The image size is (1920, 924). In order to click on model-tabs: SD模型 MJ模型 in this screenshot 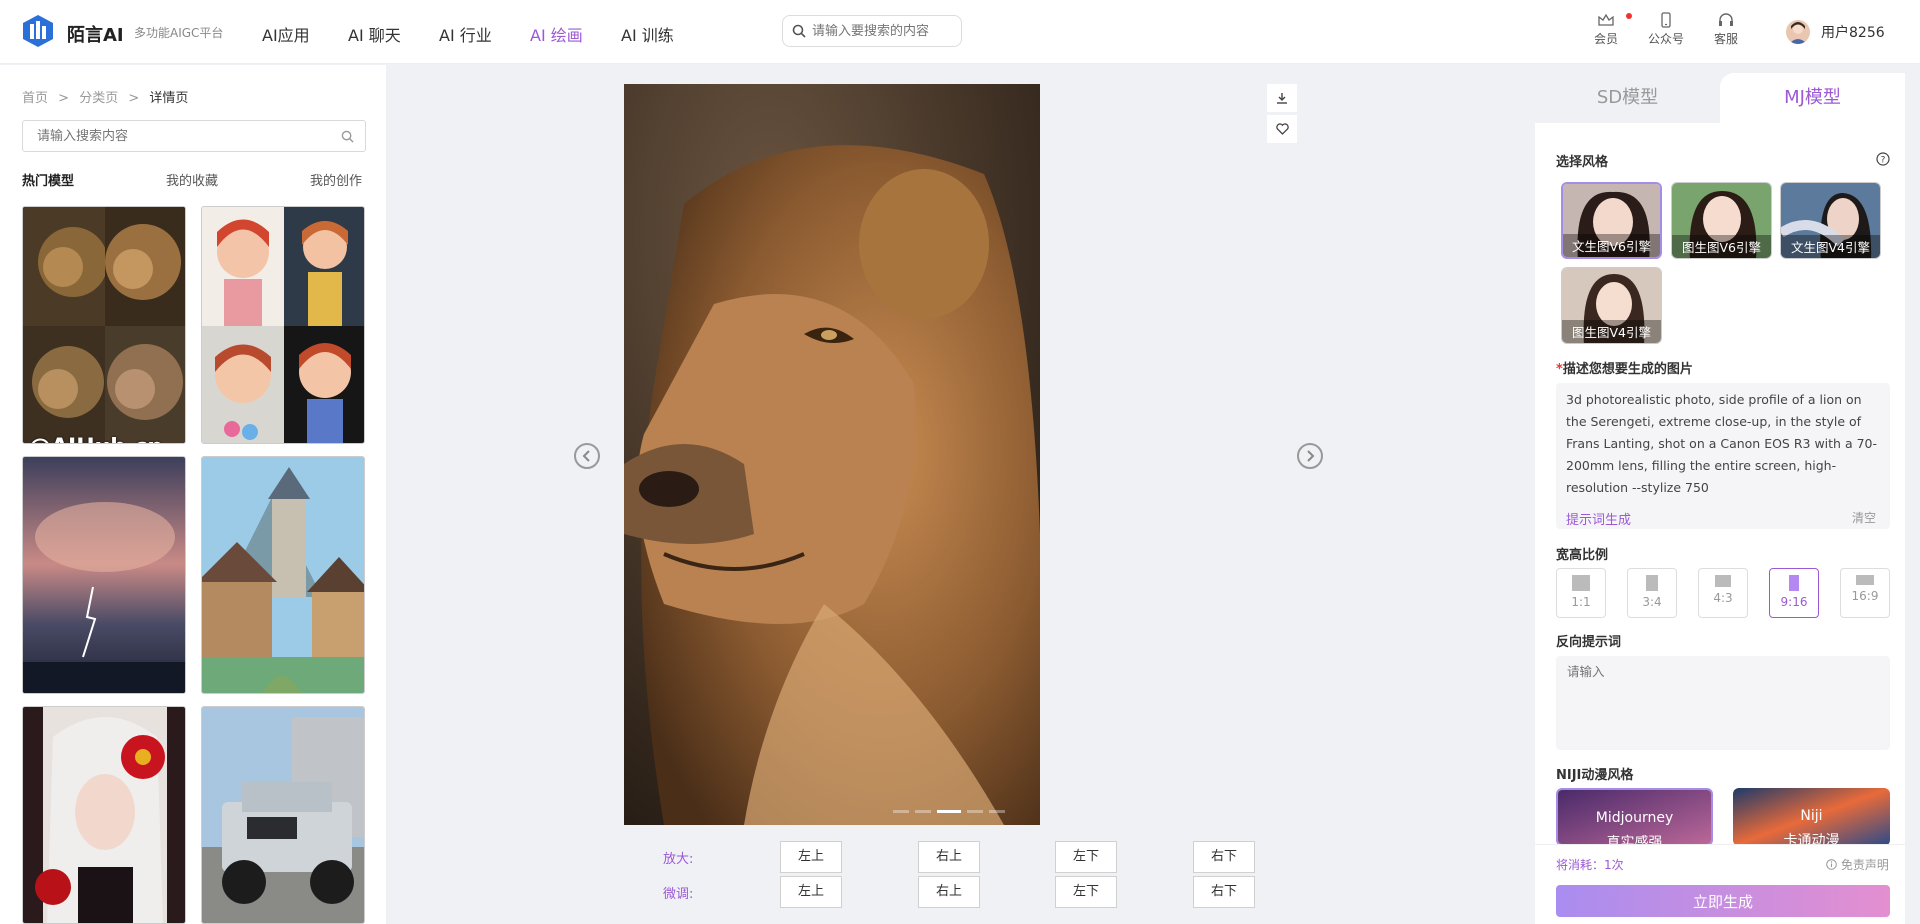, I will do `click(1720, 98)`.